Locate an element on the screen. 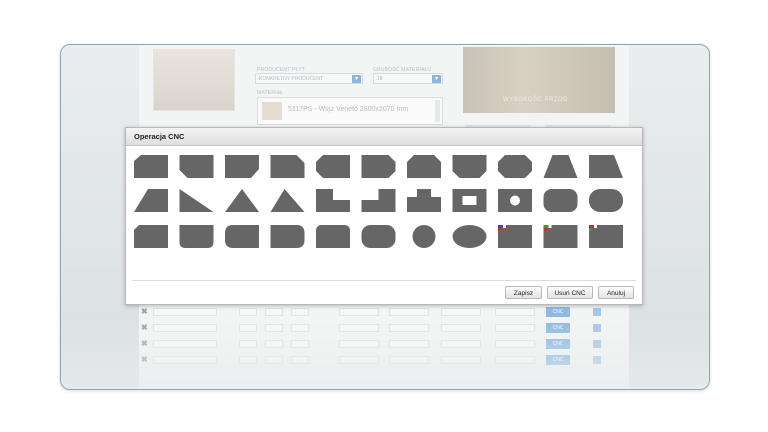 The height and width of the screenshot is (432, 768). material-value: 5117PS - Wiąz Veneto 2800x2070 mm is located at coordinates (348, 109).